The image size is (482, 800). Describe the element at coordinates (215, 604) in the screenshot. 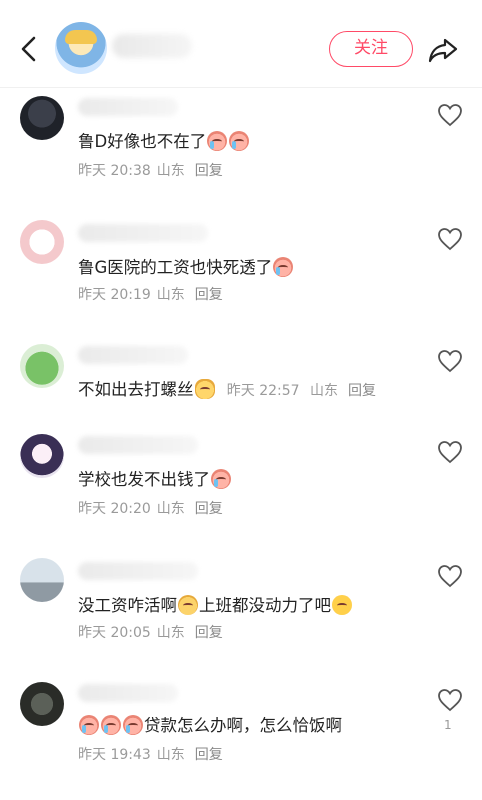

I see `comment-text: 没工资咋活啊 上班都没动力了吧` at that location.